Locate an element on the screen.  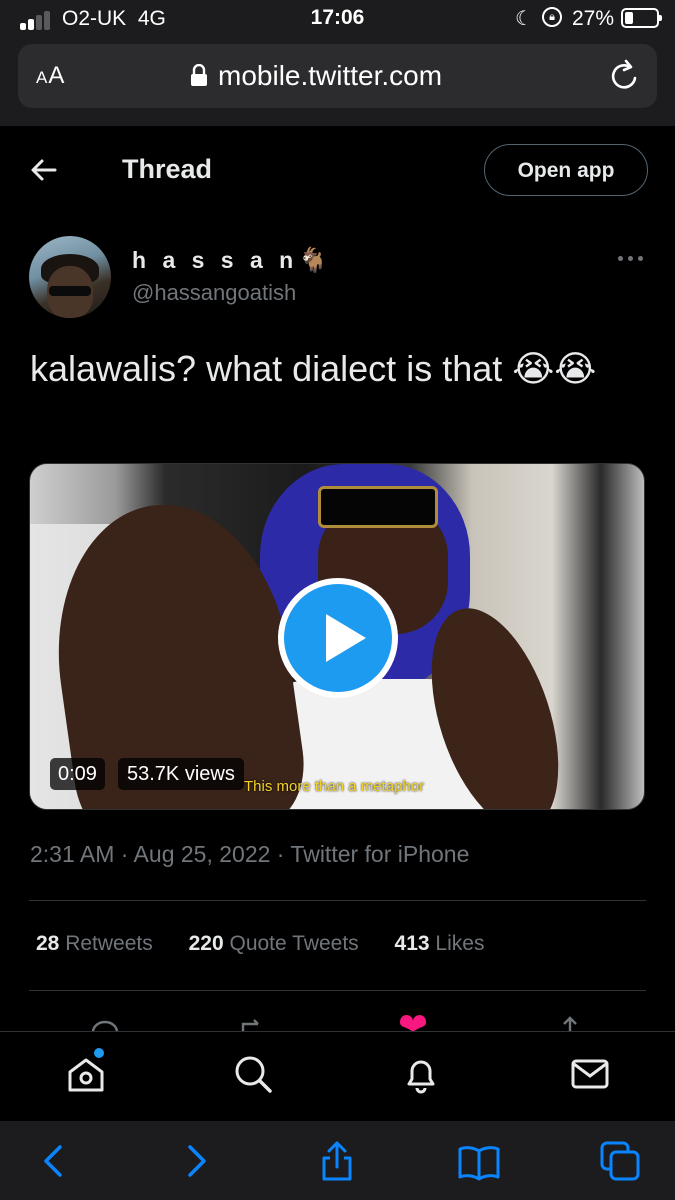
reply-icon is located at coordinates (105, 1023).